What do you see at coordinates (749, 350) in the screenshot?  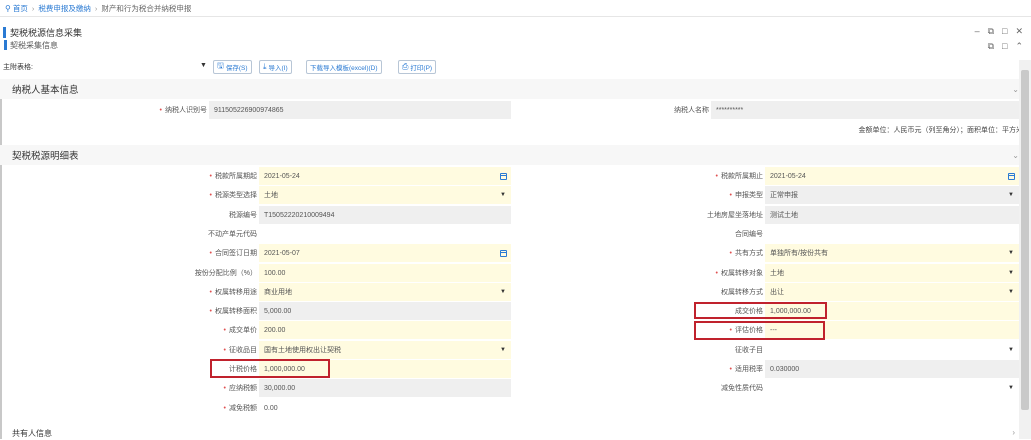 I see `field-label-text: 征收子目` at bounding box center [749, 350].